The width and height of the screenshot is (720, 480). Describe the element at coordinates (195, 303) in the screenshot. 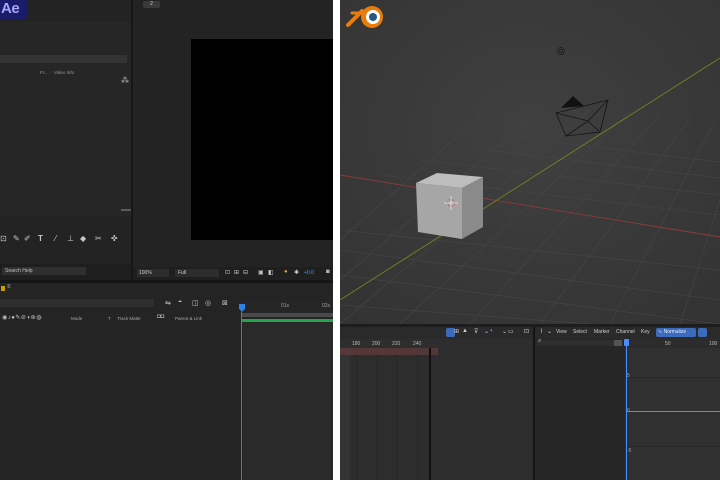

I see `frame-blending-icon: ◫` at that location.